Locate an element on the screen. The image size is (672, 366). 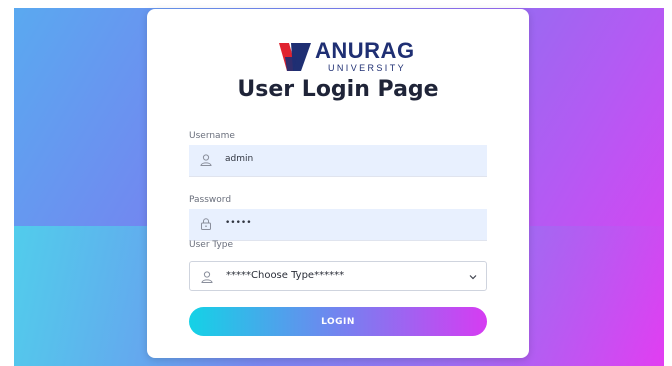
university-logo: ANURAG UNIVERSITY is located at coordinates (345, 58).